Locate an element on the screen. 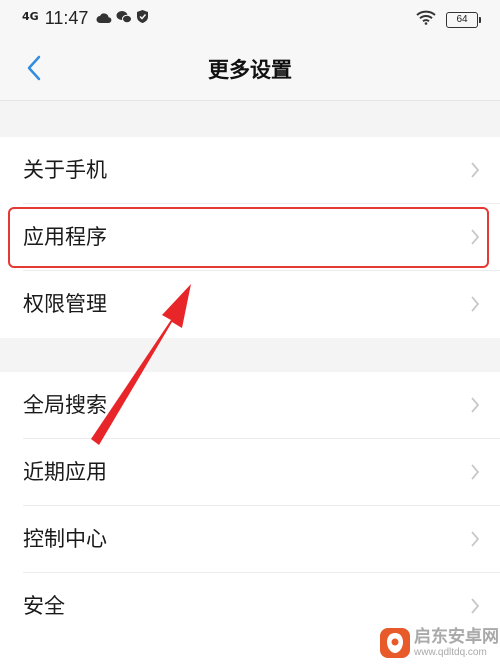 Image resolution: width=500 pixels, height=667 pixels. status-time: 11:47 is located at coordinates (66, 18).